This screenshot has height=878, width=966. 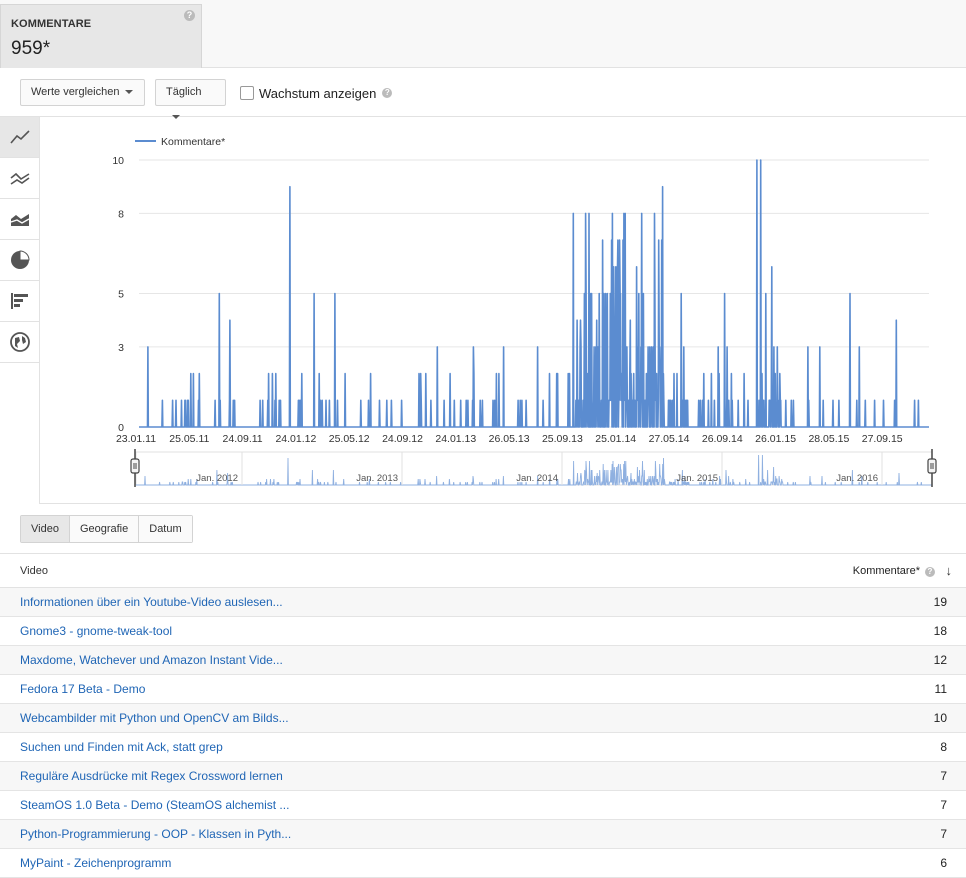 I want to click on pie-chart-button, so click(x=19, y=260).